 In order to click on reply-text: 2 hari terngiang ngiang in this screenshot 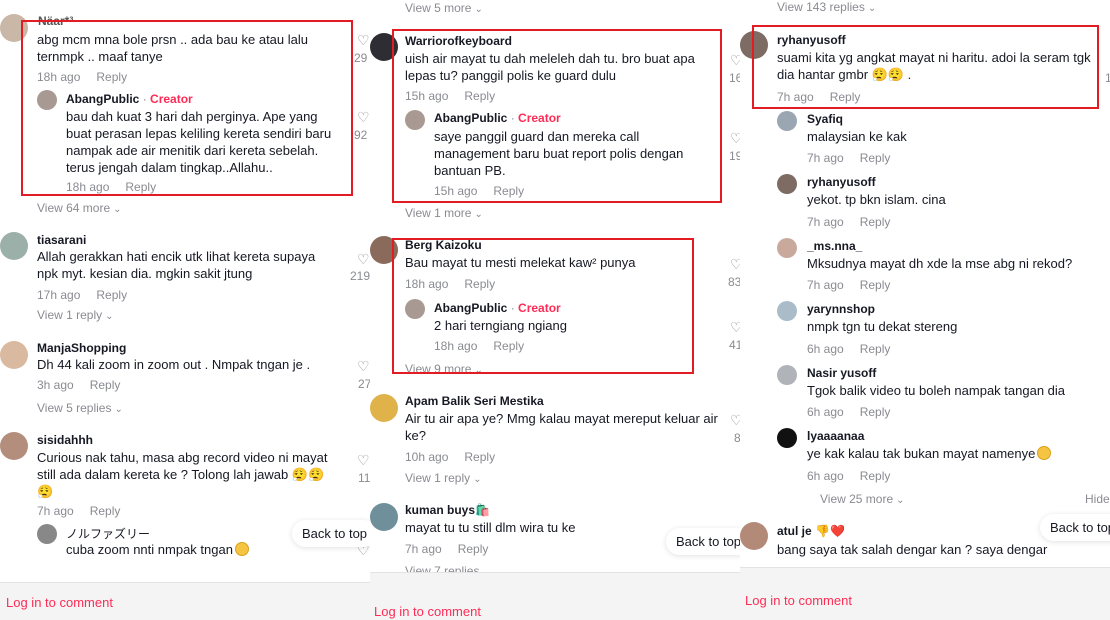, I will do `click(500, 325)`.